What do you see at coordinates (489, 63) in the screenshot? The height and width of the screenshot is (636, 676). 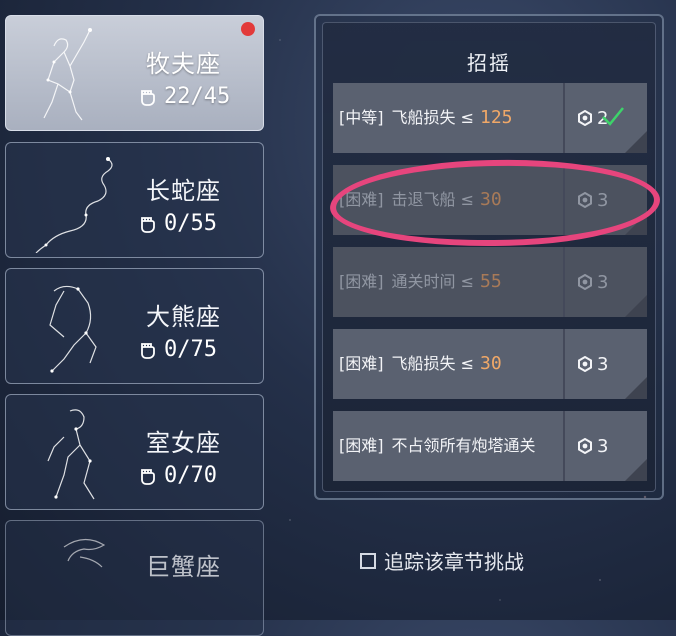 I see `panel-title: 招摇` at bounding box center [489, 63].